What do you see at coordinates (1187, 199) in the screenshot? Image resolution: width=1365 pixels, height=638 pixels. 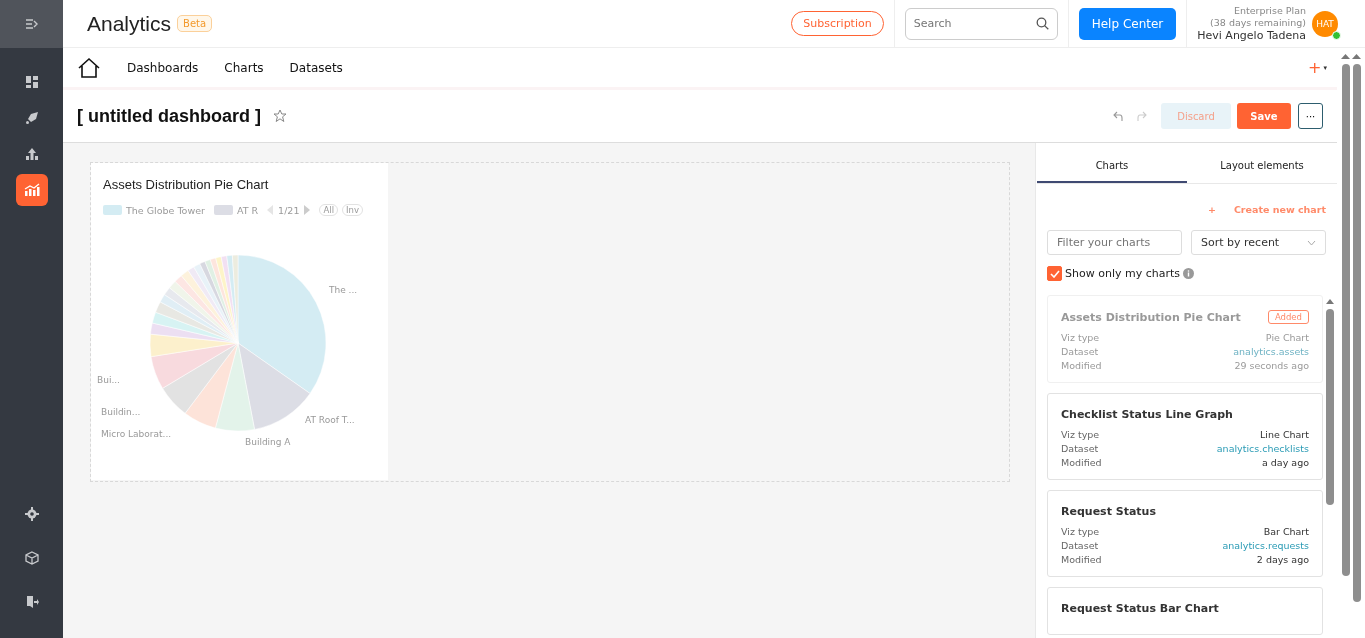 I see `create-chart-link: + Create new chart` at bounding box center [1187, 199].